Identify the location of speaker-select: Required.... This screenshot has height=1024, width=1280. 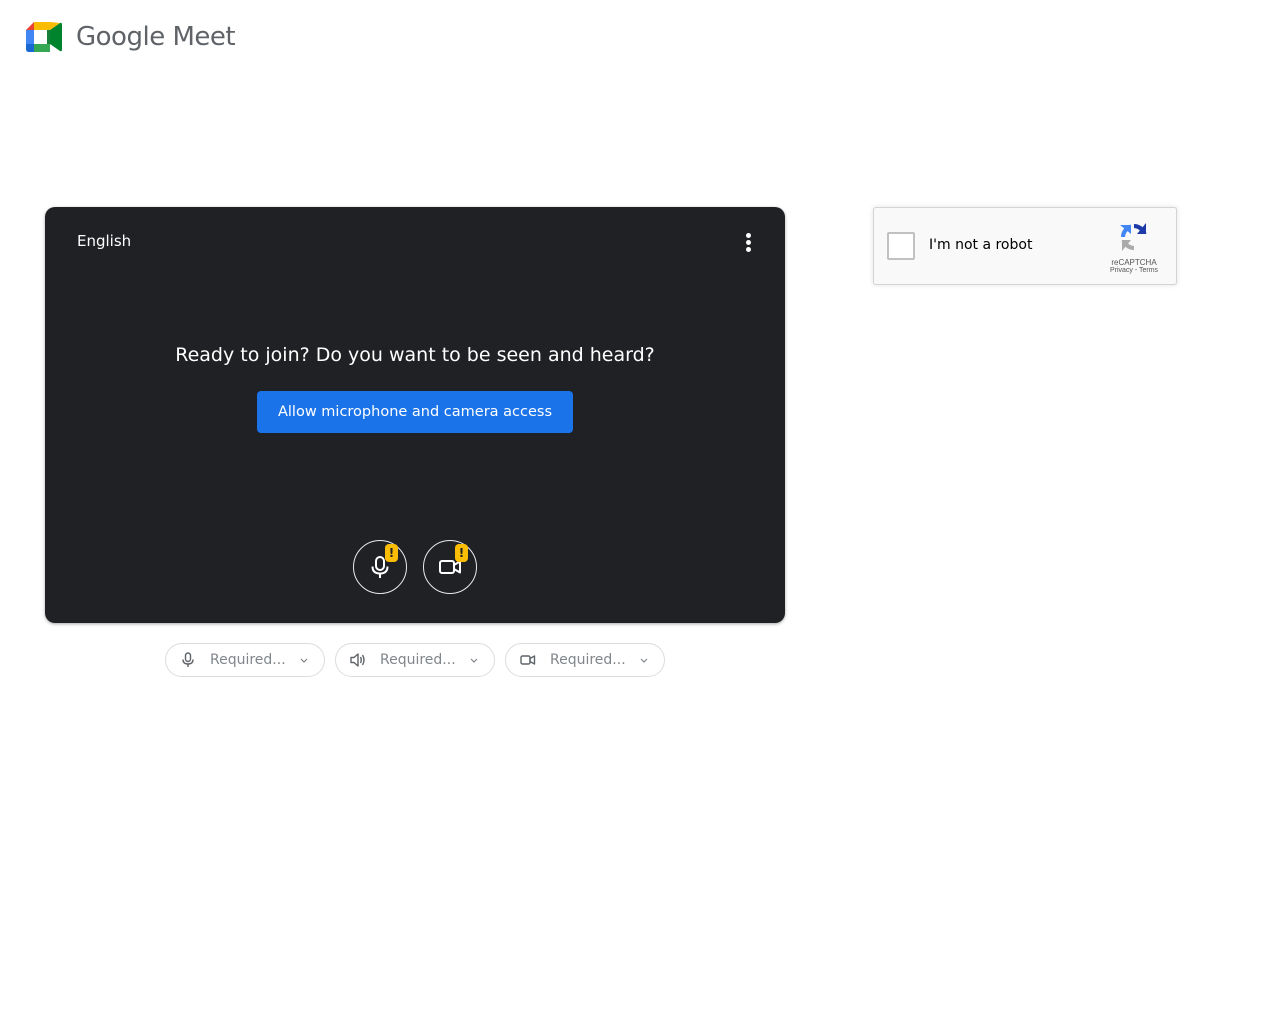
(415, 660).